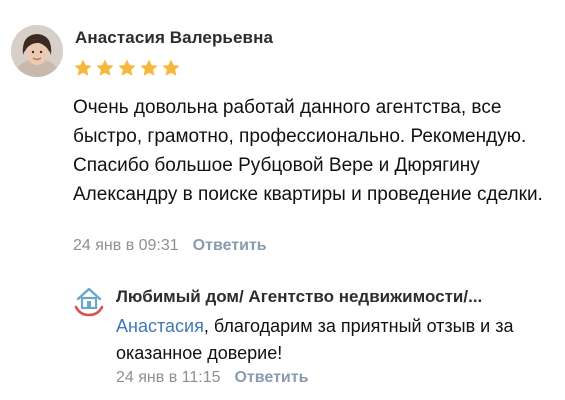 This screenshot has width=565, height=400. What do you see at coordinates (168, 378) in the screenshot?
I see `reply-date: 24 янв в 11:15` at bounding box center [168, 378].